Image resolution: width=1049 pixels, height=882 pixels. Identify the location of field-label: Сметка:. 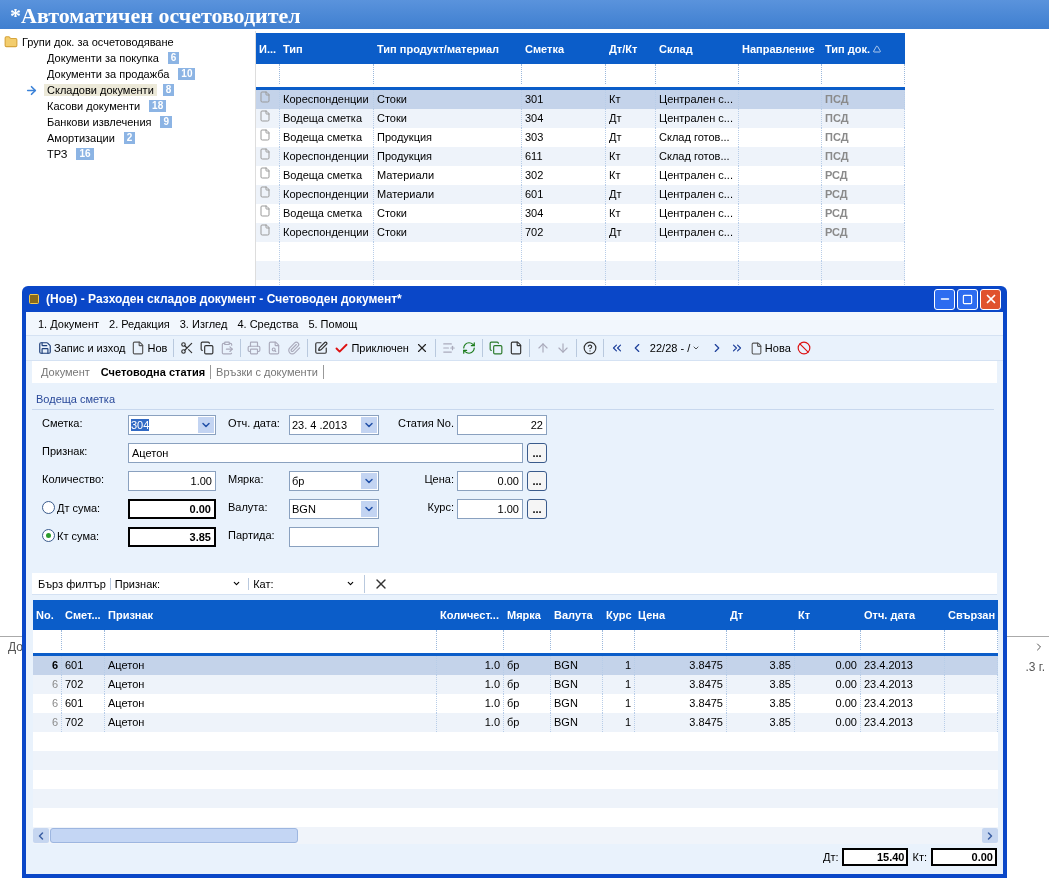
(62, 422).